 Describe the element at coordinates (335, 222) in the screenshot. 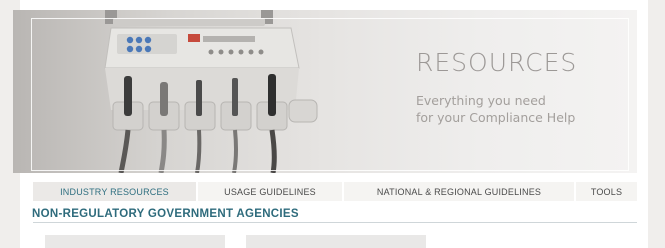

I see `section-divider` at that location.